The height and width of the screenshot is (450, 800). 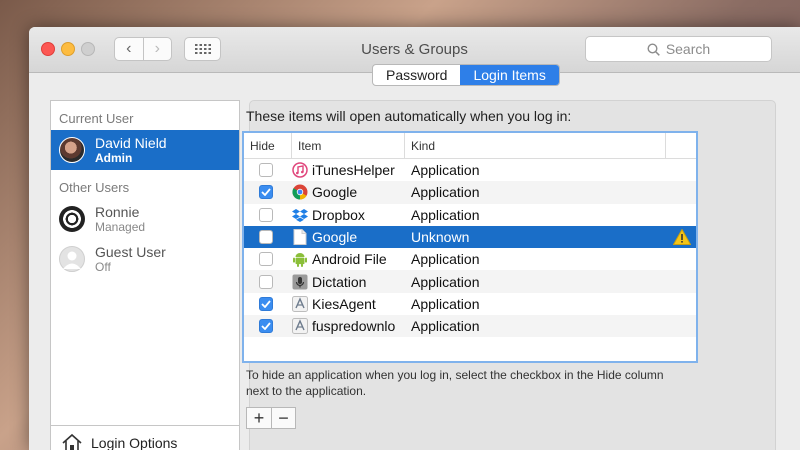 I want to click on item-name: Android File, so click(x=349, y=259).